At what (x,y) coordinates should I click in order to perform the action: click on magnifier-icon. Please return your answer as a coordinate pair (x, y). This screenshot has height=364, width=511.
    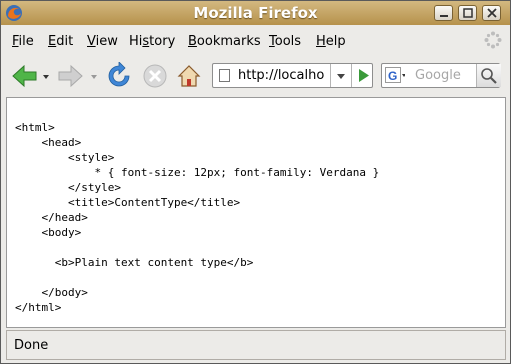
    Looking at the image, I should click on (489, 76).